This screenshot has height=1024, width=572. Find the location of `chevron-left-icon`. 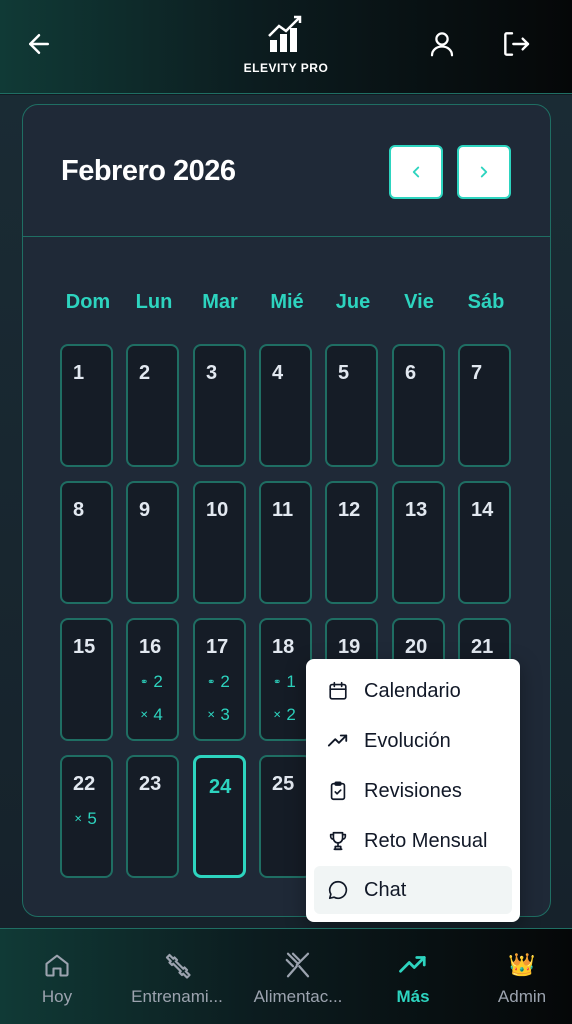

chevron-left-icon is located at coordinates (416, 172).